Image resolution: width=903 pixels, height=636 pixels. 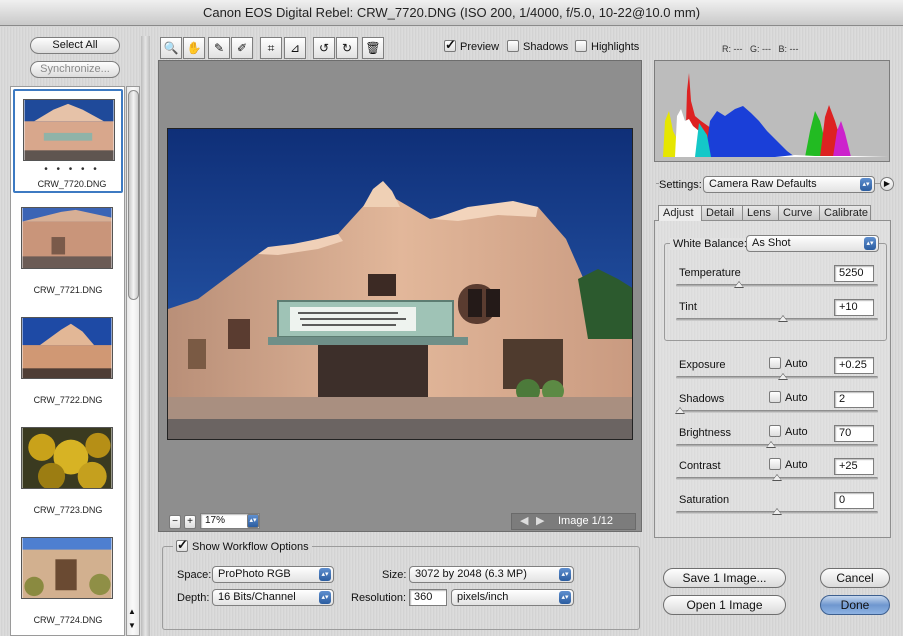 What do you see at coordinates (854, 433) in the screenshot?
I see `slider-value-field: 70` at bounding box center [854, 433].